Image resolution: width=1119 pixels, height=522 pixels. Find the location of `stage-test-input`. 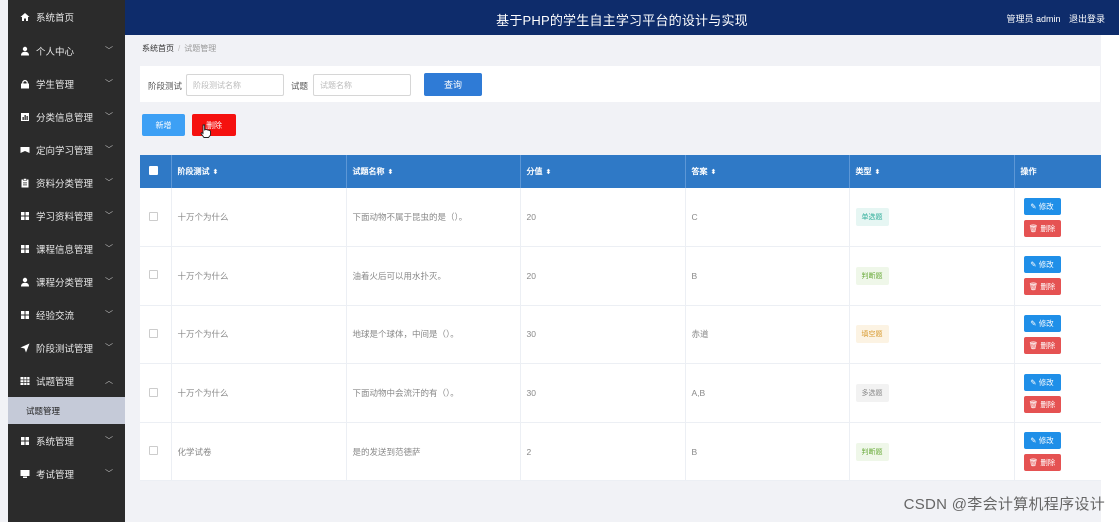

stage-test-input is located at coordinates (235, 85).